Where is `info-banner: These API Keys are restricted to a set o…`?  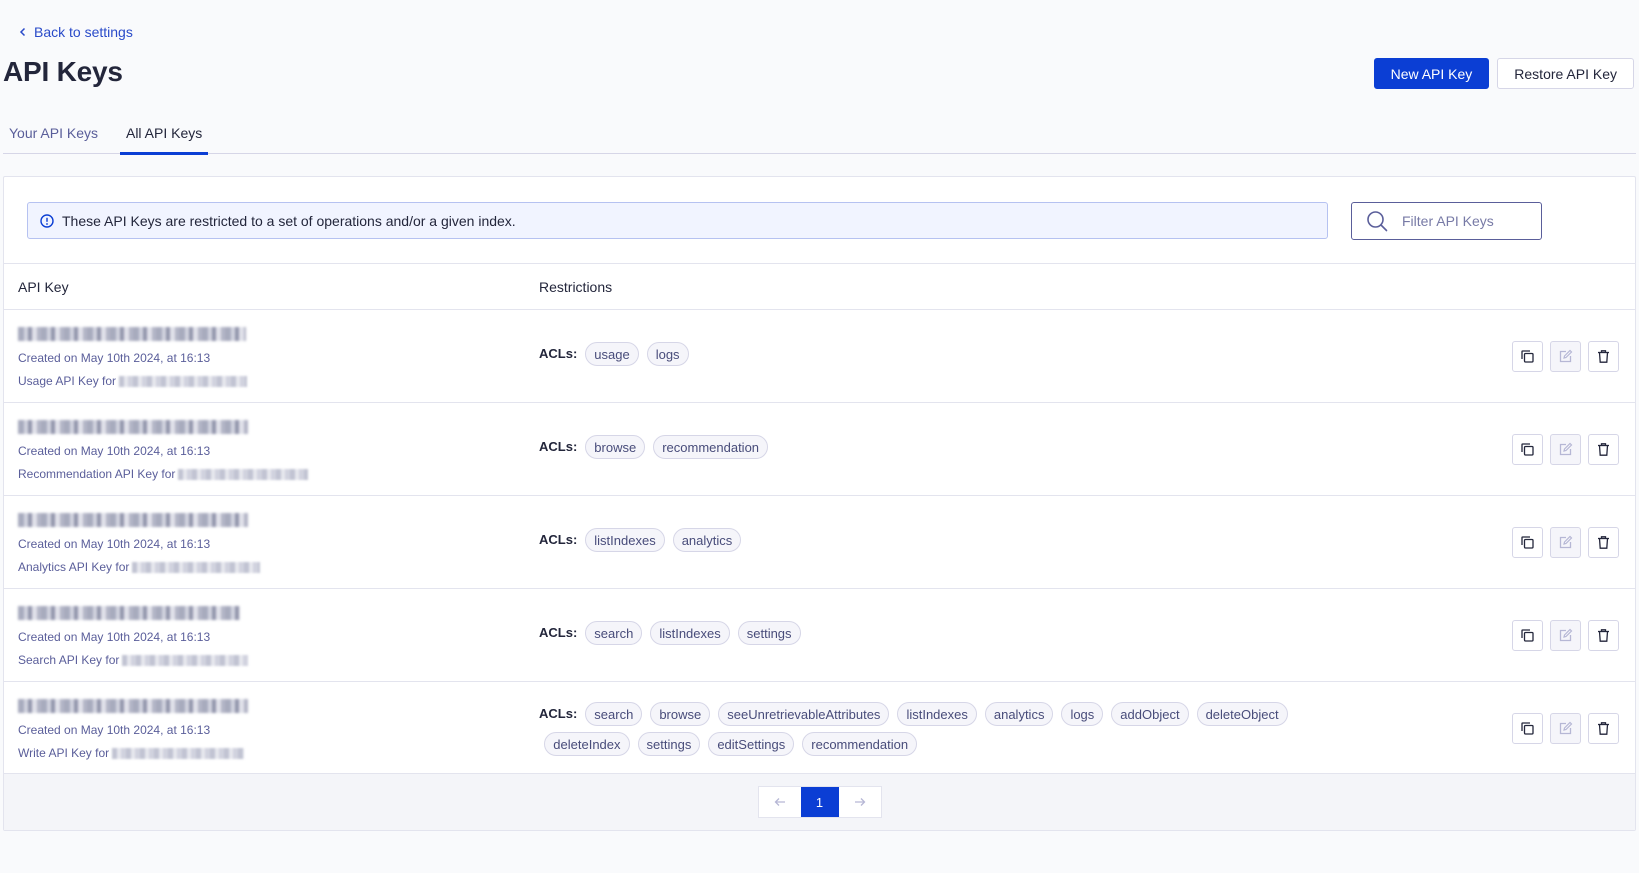
info-banner: These API Keys are restricted to a set o… is located at coordinates (677, 220).